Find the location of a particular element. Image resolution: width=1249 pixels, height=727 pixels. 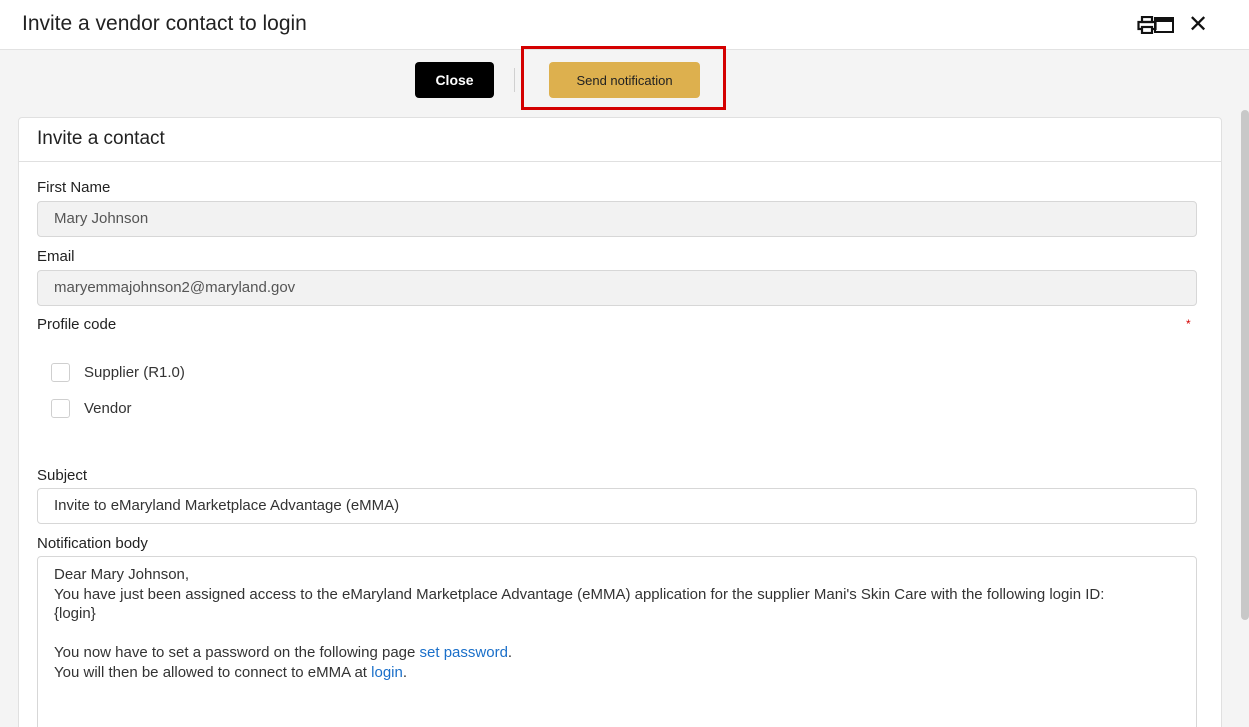

supplier-checkbox is located at coordinates (60, 372).